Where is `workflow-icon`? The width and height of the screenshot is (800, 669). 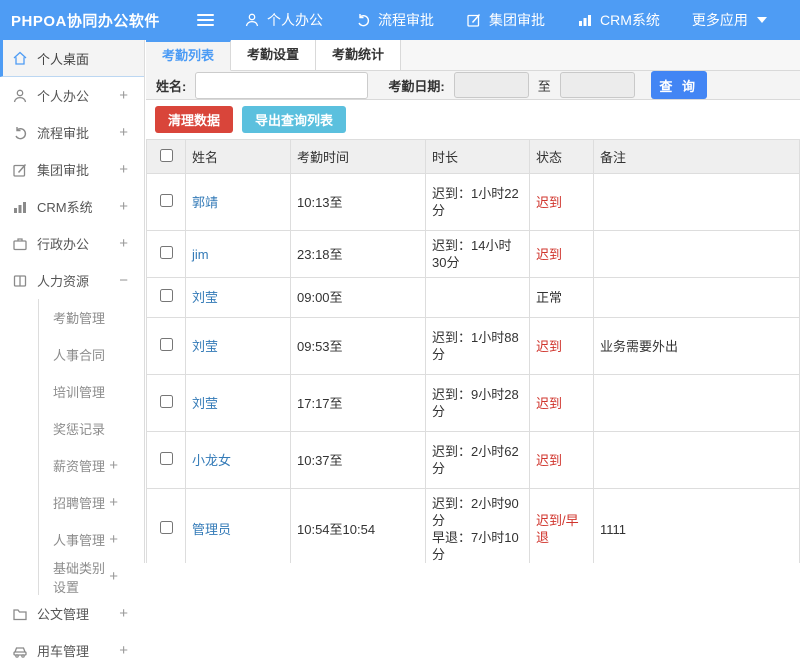 workflow-icon is located at coordinates (20, 133).